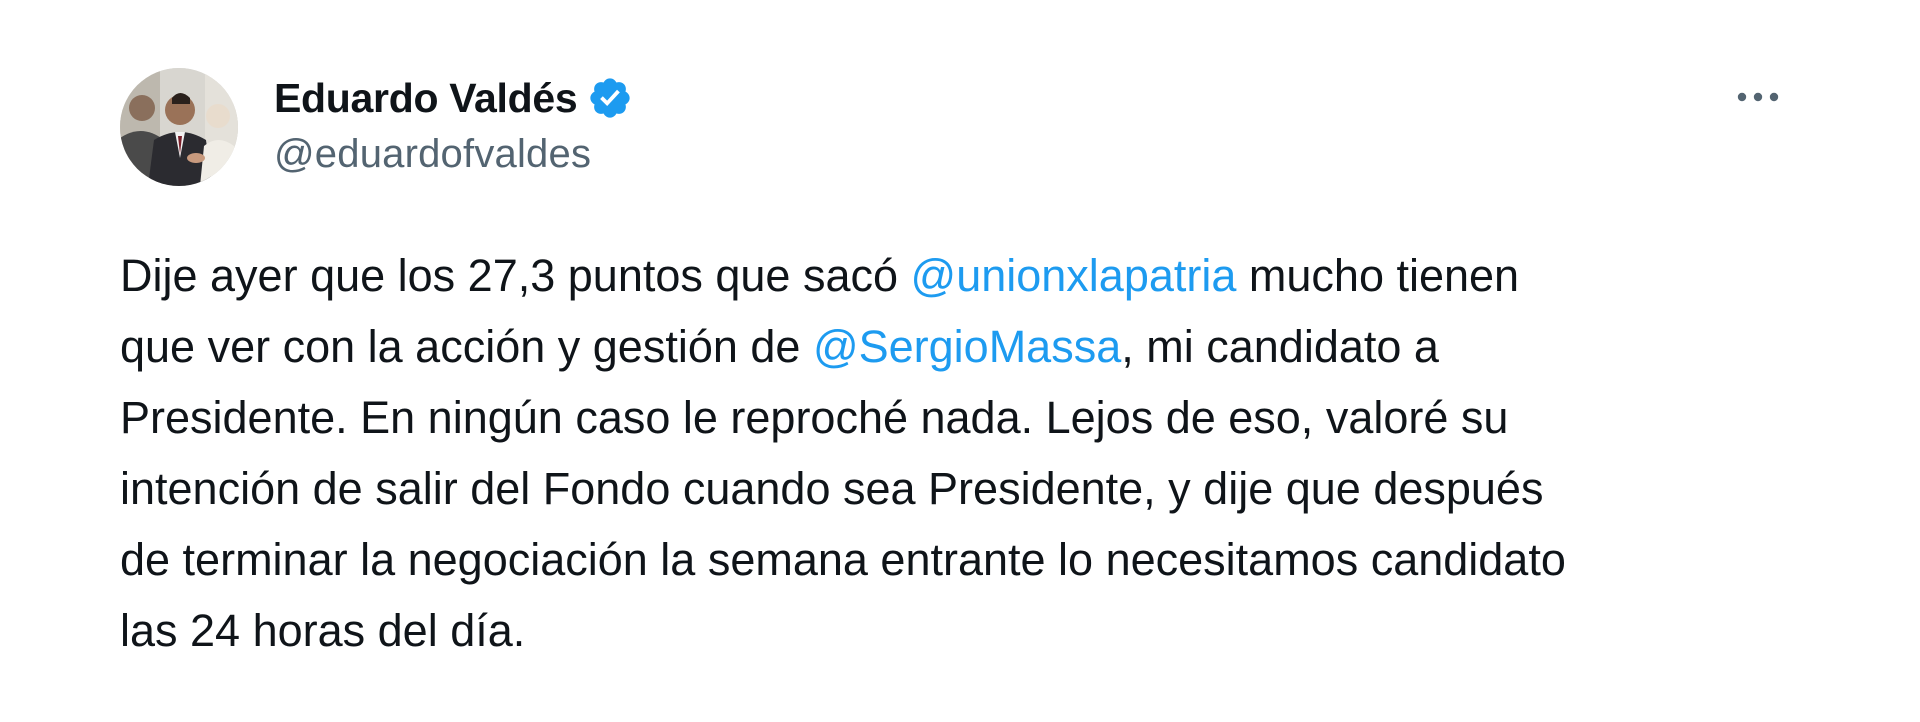 This screenshot has width=1920, height=722. Describe the element at coordinates (426, 98) in the screenshot. I see `author-display-name: Eduardo Valdés` at that location.